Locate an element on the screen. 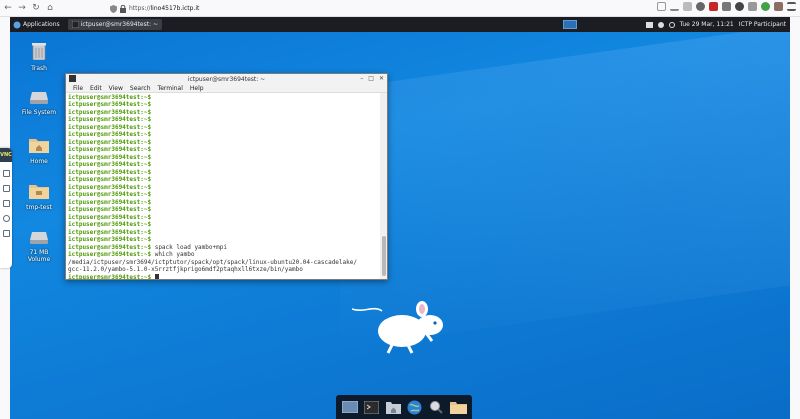 The image size is (800, 419). menu-file: File is located at coordinates (78, 88).